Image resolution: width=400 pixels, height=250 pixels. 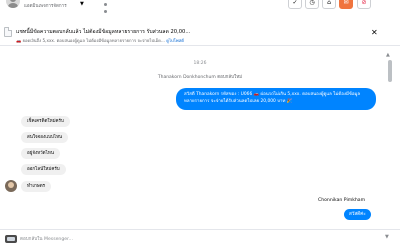 I want to click on scroll-down-arrow-icon: ▼, so click(x=387, y=237).